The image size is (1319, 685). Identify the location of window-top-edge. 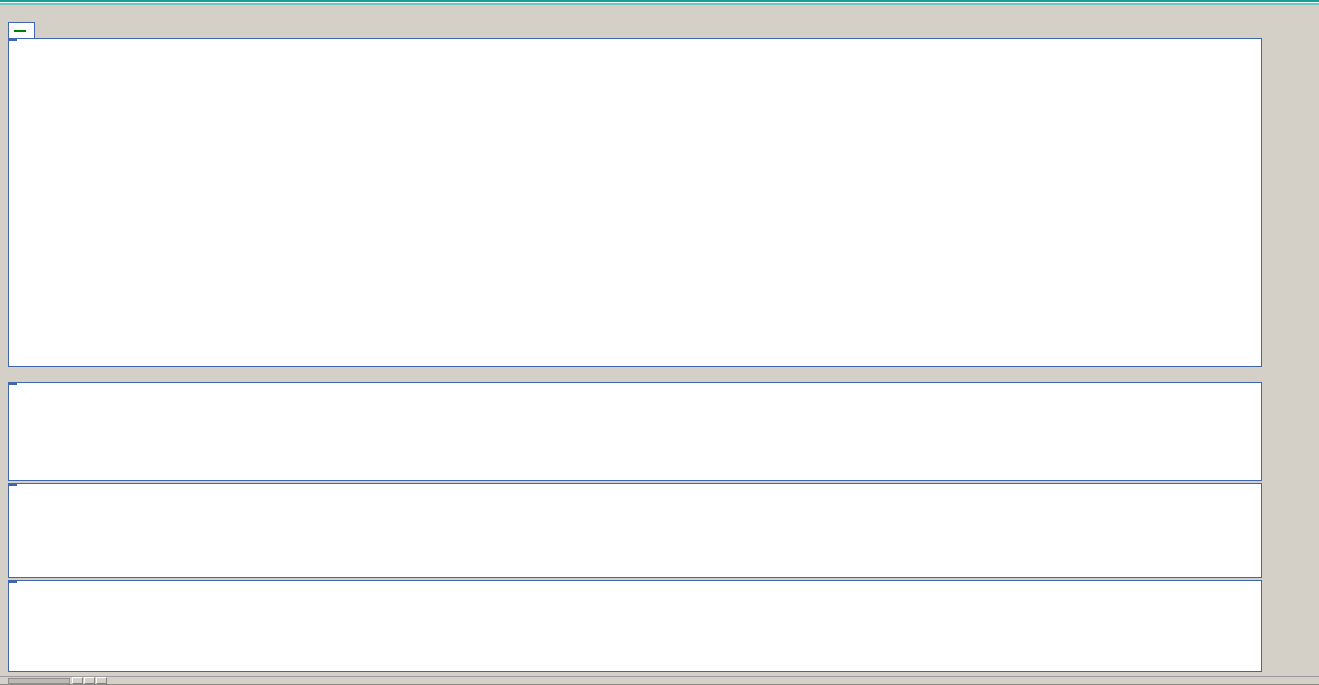
(659, 3).